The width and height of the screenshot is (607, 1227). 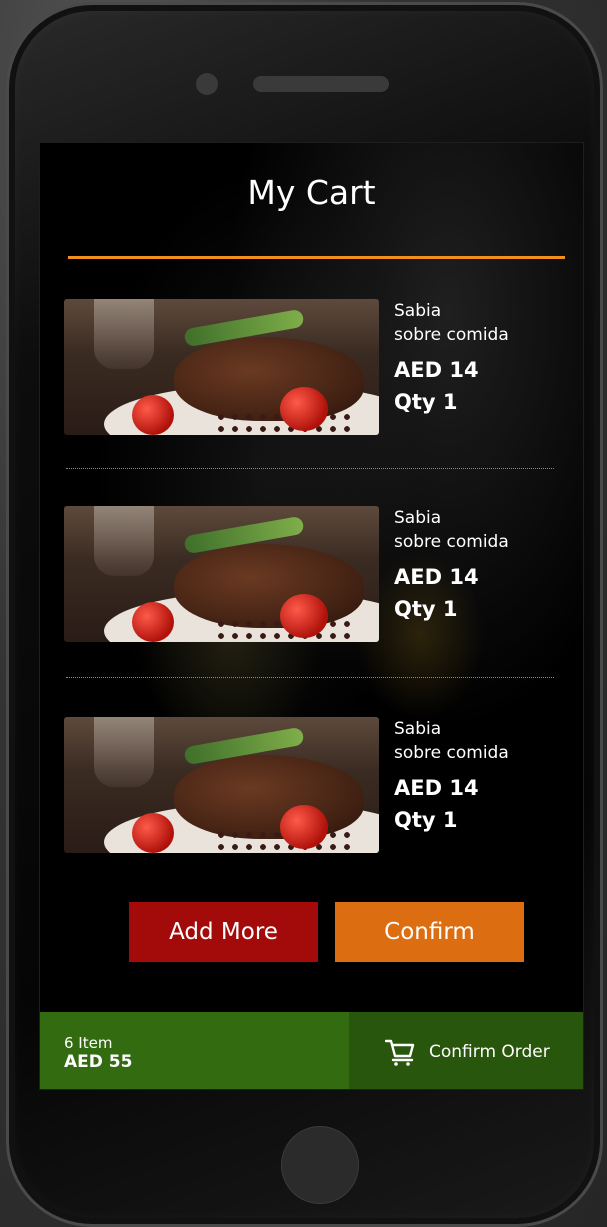 What do you see at coordinates (88, 1043) in the screenshot?
I see `item-count: 6 Item` at bounding box center [88, 1043].